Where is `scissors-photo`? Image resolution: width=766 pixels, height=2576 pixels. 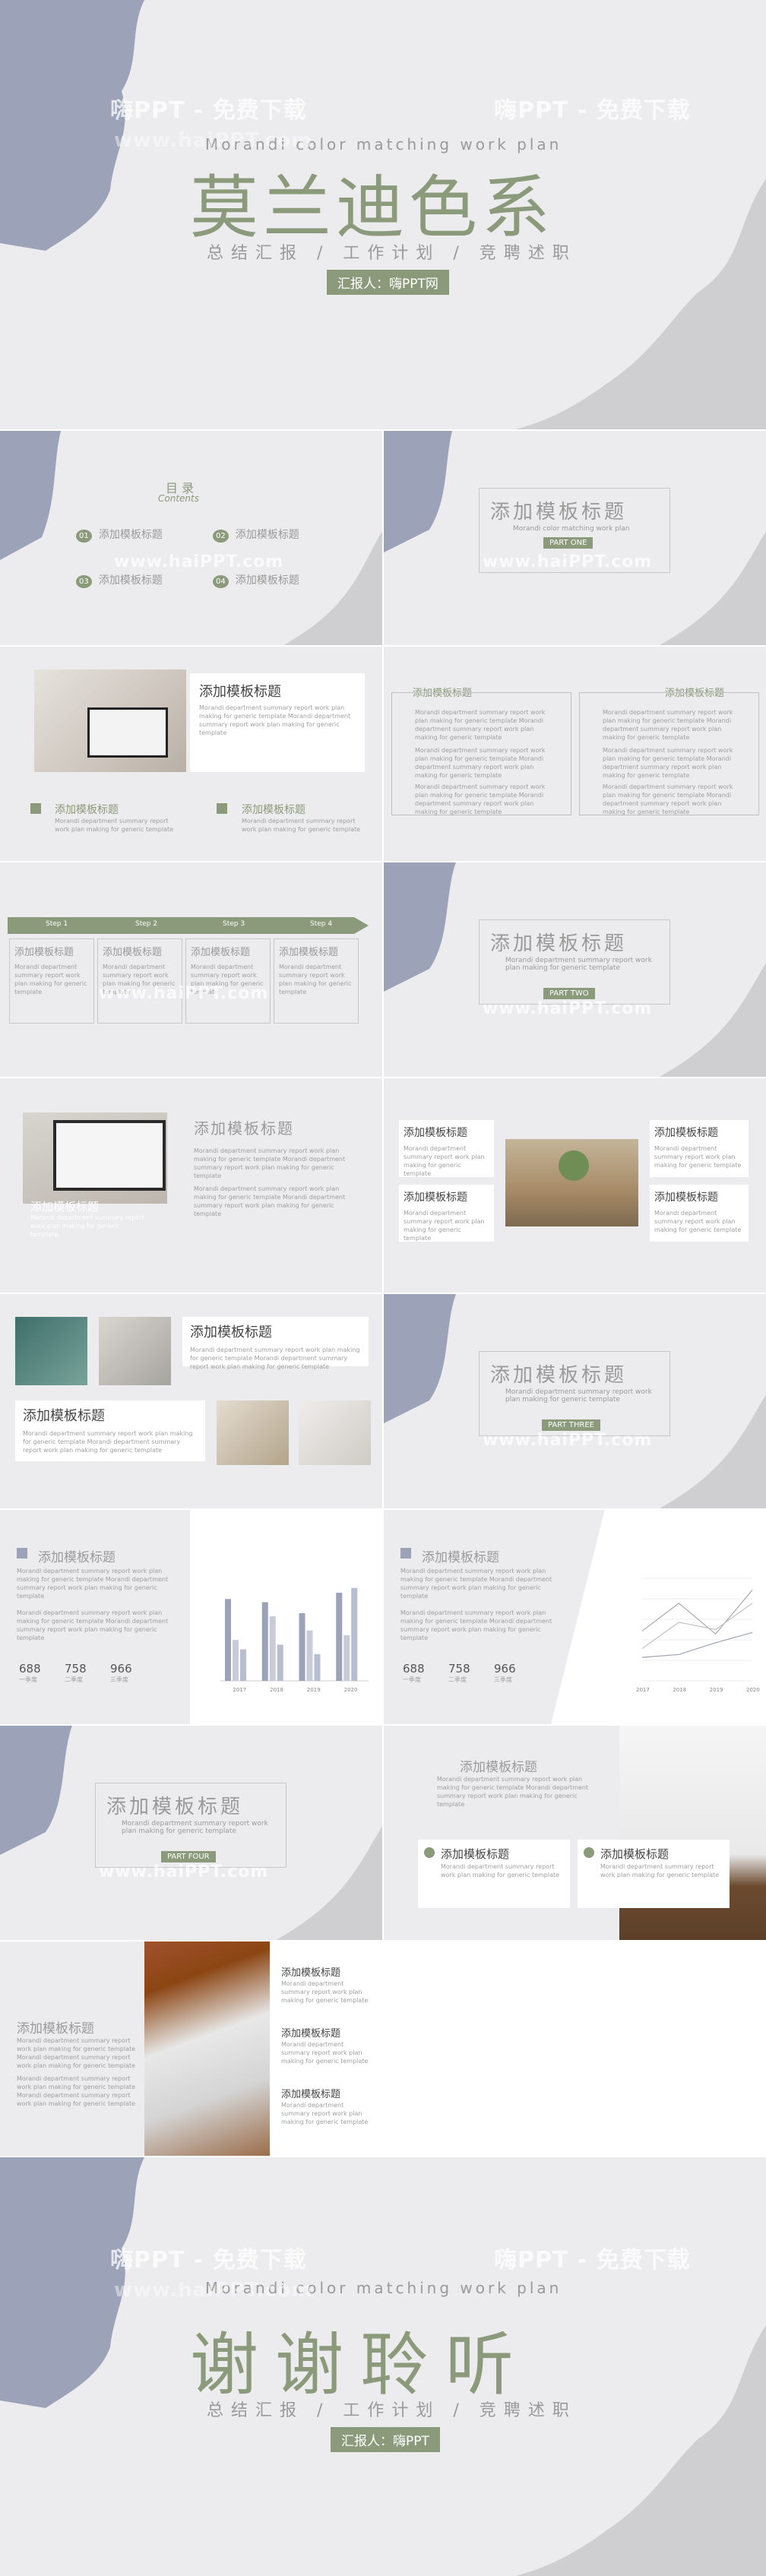 scissors-photo is located at coordinates (335, 1432).